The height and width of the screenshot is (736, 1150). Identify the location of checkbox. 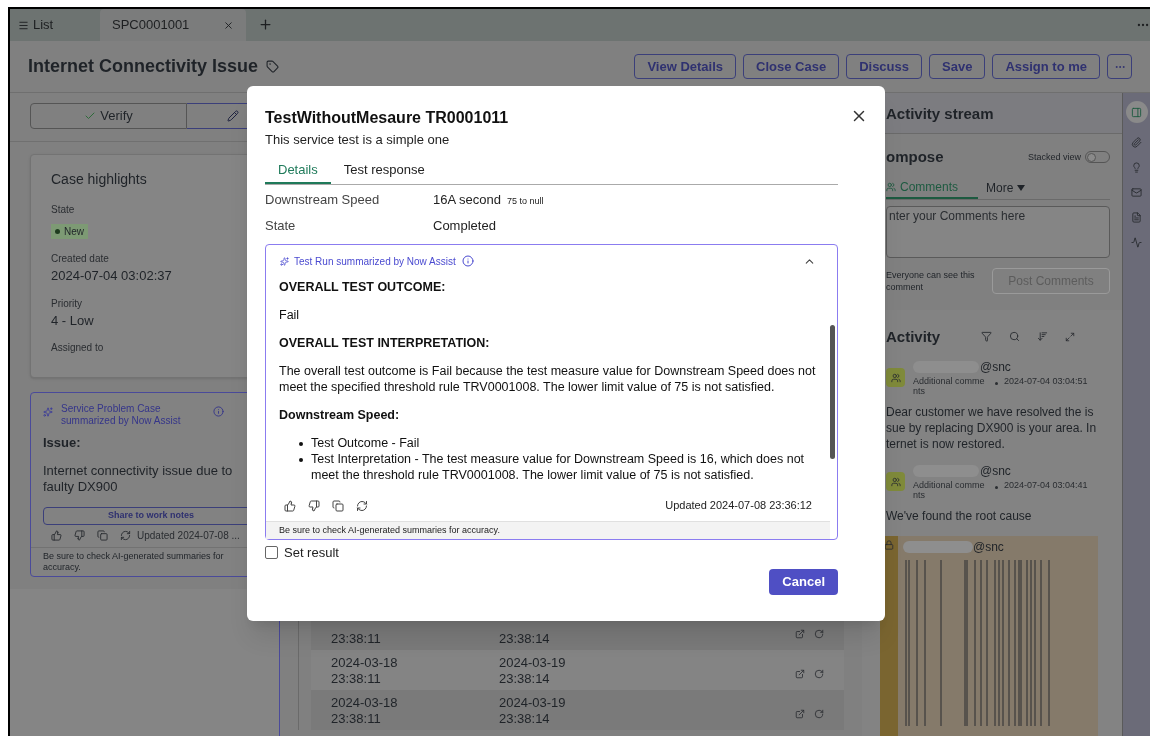
(271, 553).